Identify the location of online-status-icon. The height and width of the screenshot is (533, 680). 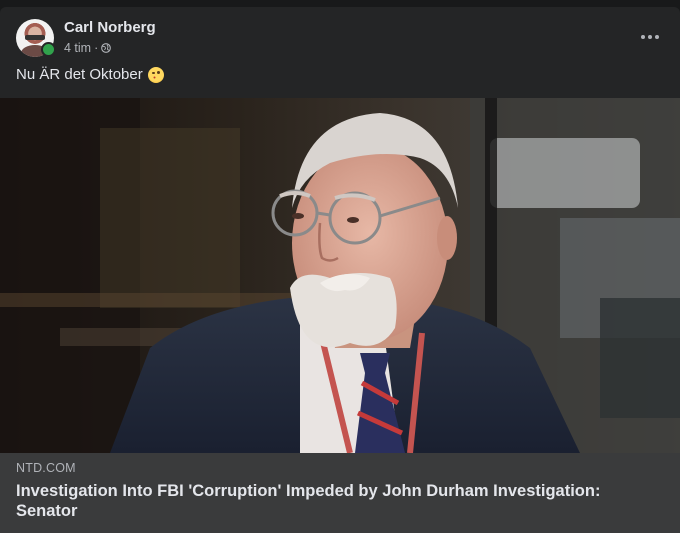
(48, 49).